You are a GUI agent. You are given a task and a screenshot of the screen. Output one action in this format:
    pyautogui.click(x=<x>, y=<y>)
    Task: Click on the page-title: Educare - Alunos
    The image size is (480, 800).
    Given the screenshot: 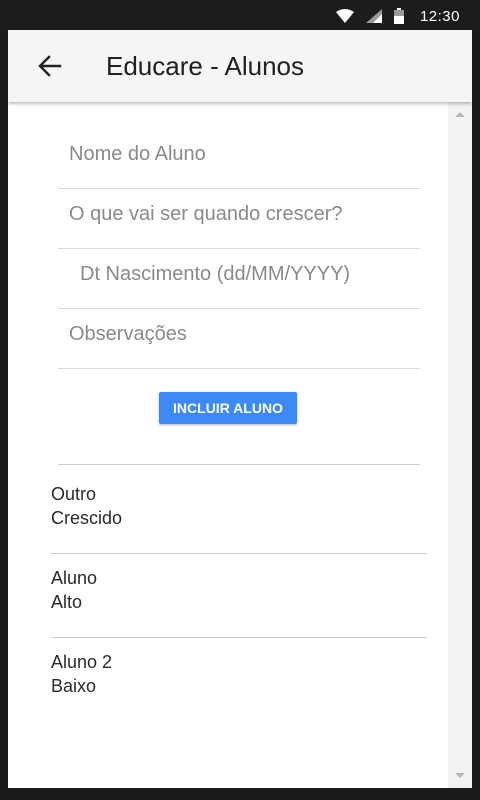 What is the action you would take?
    pyautogui.click(x=205, y=66)
    